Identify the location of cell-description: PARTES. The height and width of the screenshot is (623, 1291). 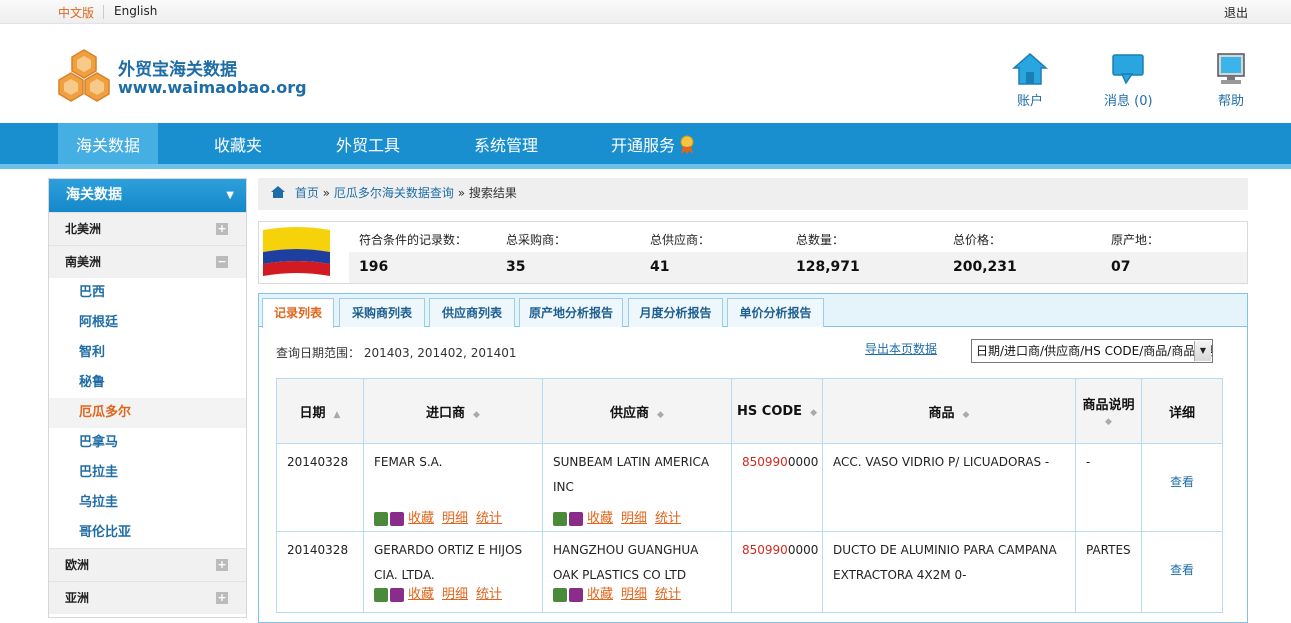
(1108, 572).